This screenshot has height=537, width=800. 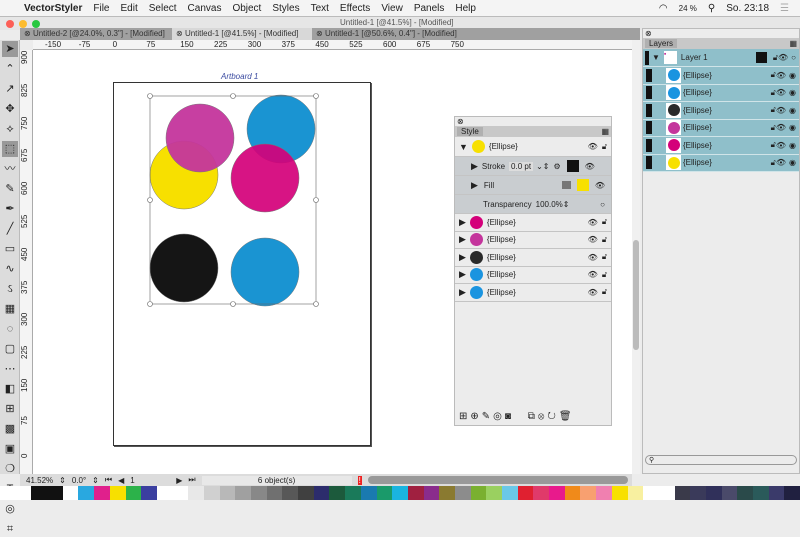 What do you see at coordinates (542, 166) in the screenshot?
I see `stroke-style-dropdown: ⌄⇕` at bounding box center [542, 166].